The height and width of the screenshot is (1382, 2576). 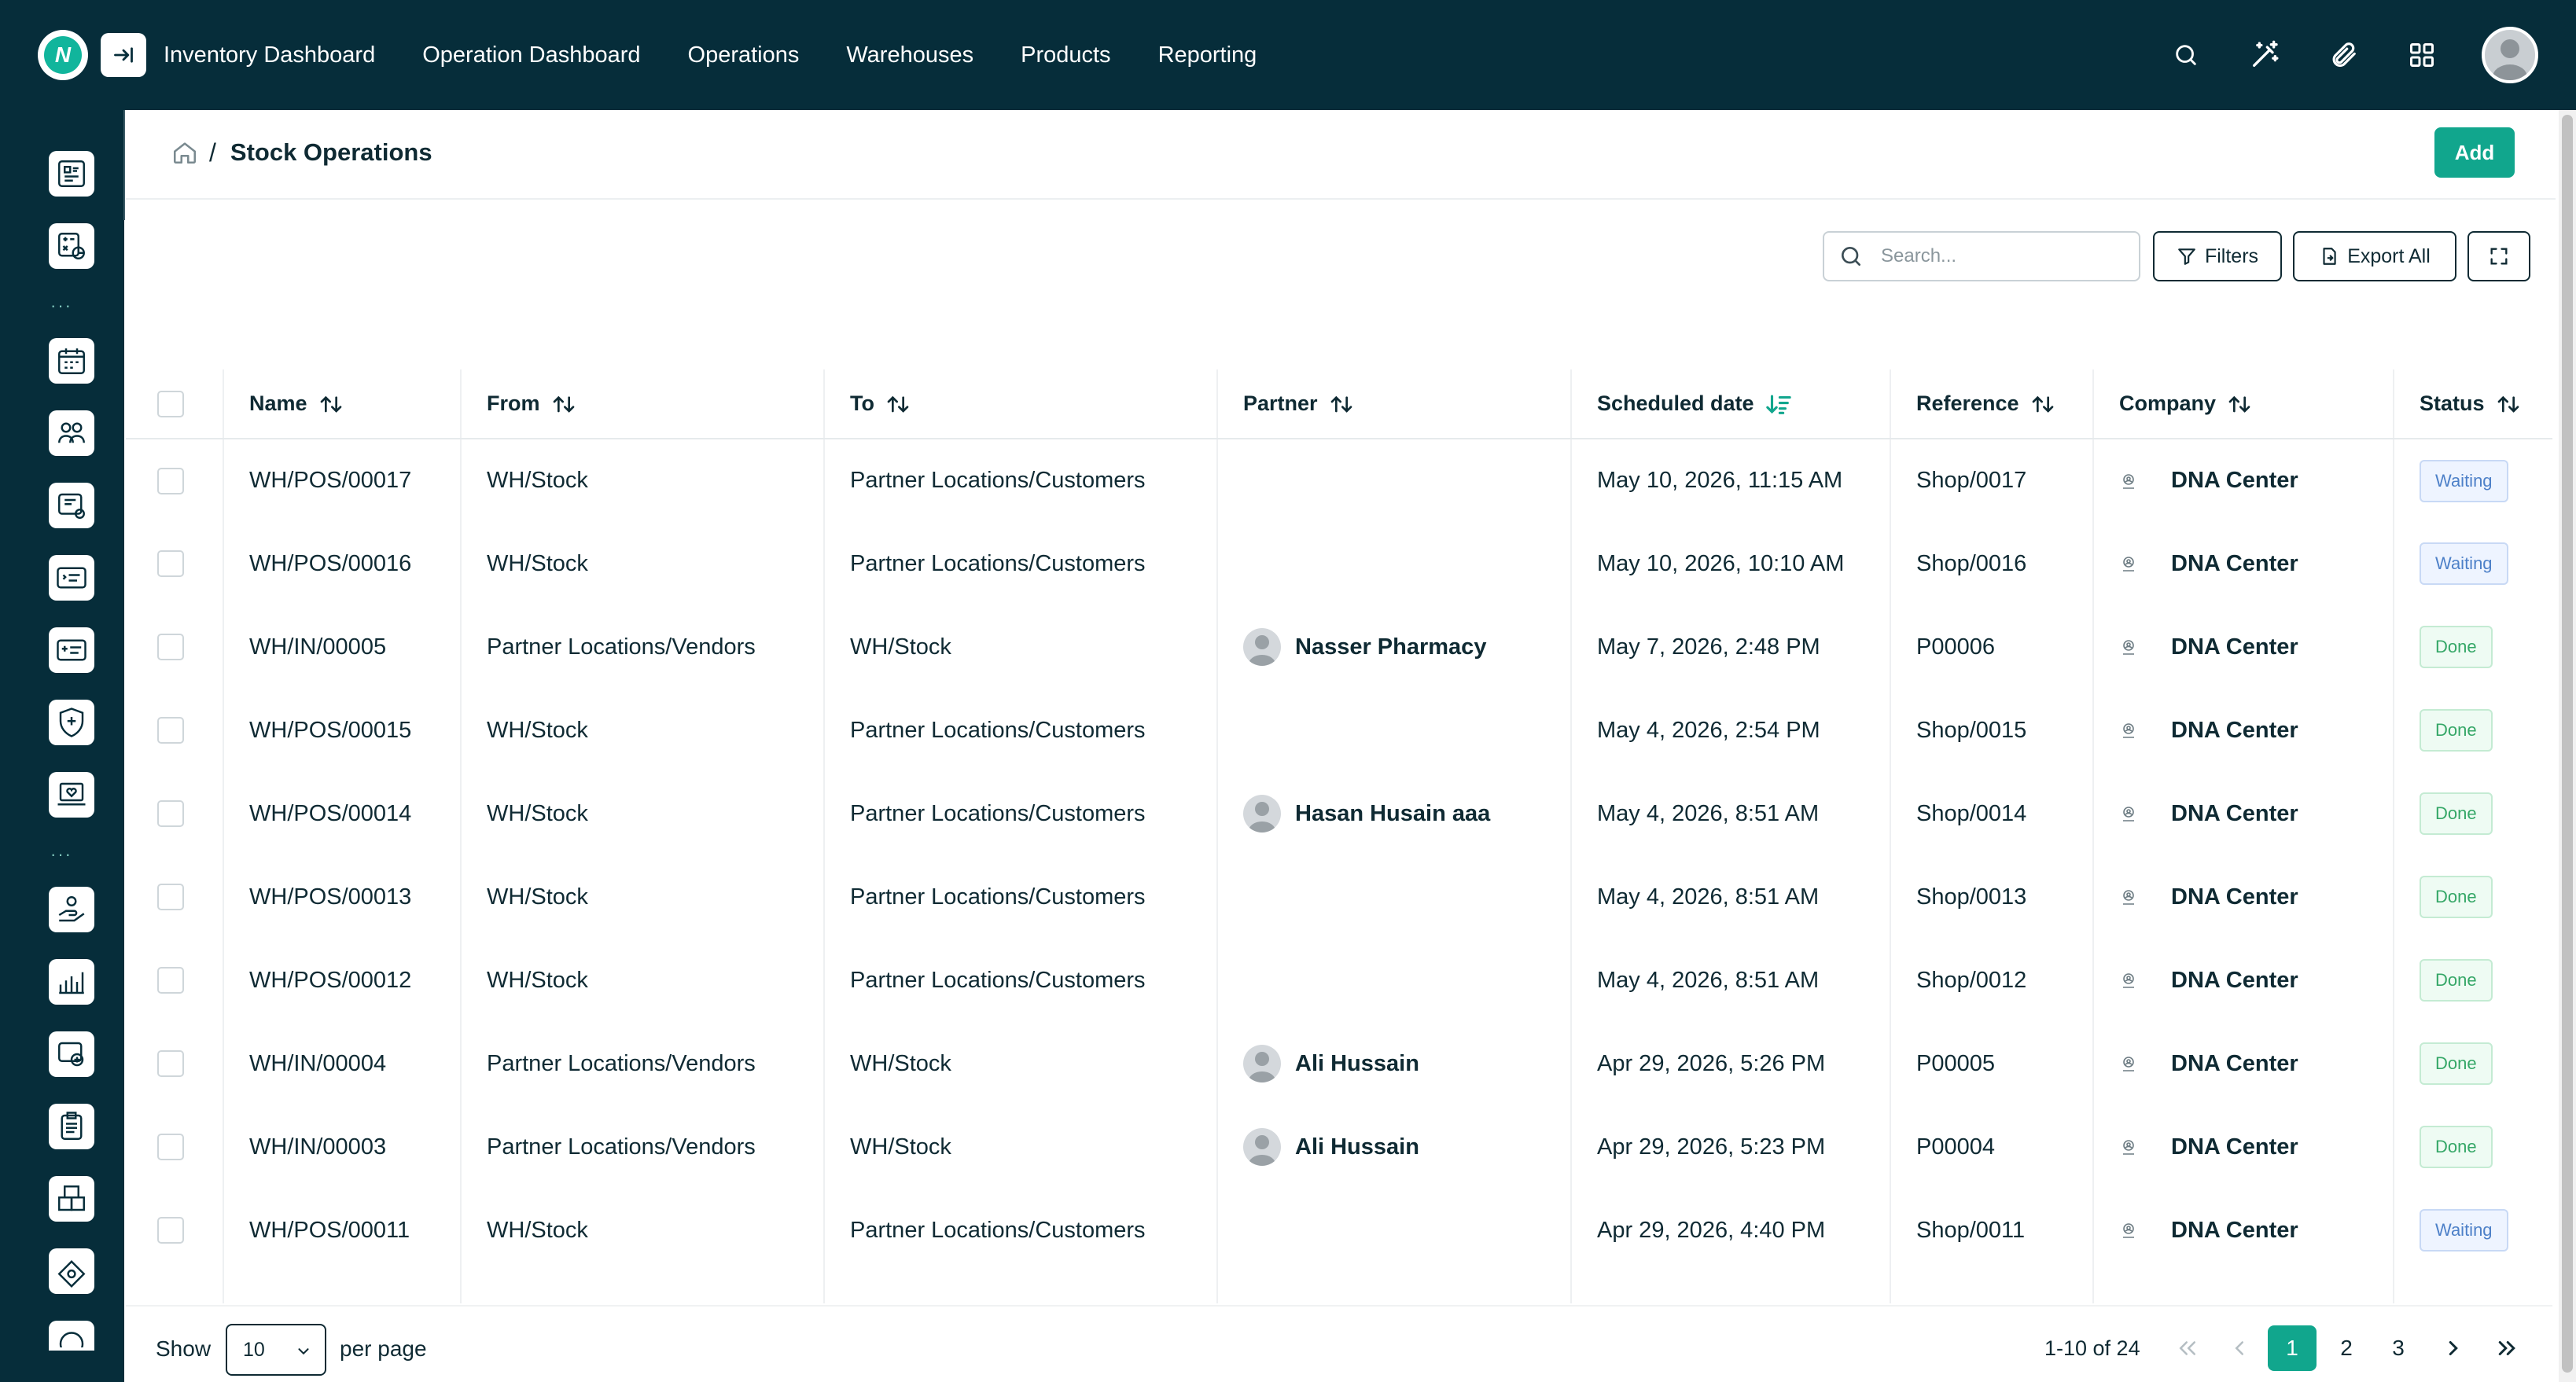 What do you see at coordinates (342, 647) in the screenshot?
I see `cell-name: WH/IN/00005` at bounding box center [342, 647].